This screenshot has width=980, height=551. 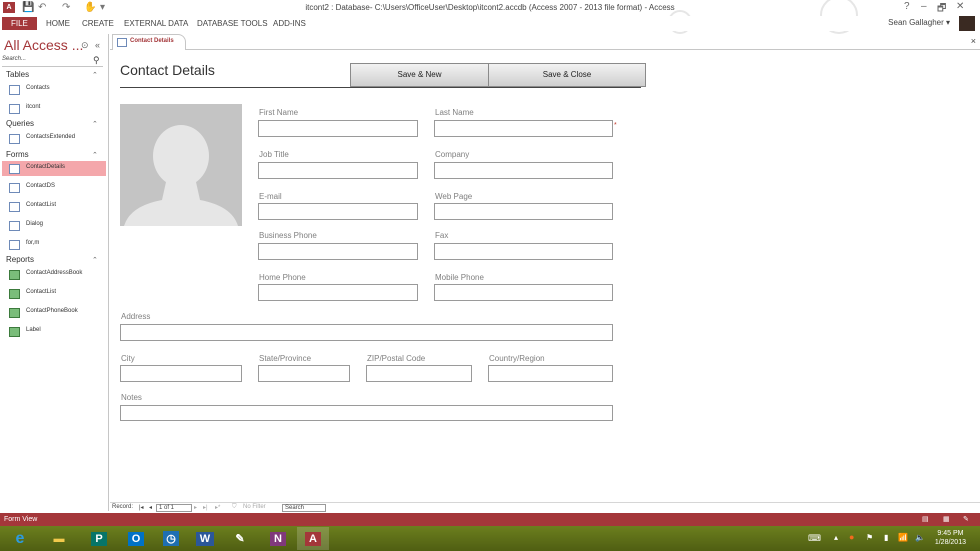 What do you see at coordinates (278, 538) in the screenshot?
I see `onenote-icon: N` at bounding box center [278, 538].